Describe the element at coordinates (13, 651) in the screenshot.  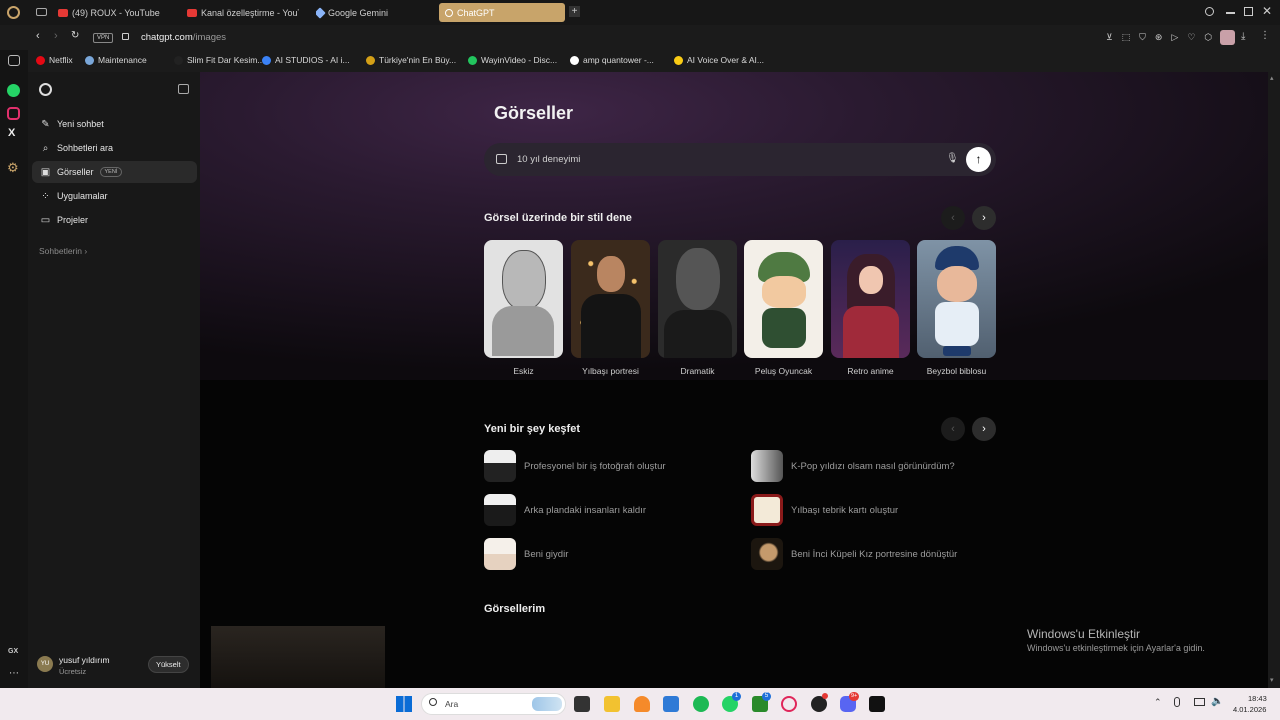
I see `gx-label: GX` at that location.